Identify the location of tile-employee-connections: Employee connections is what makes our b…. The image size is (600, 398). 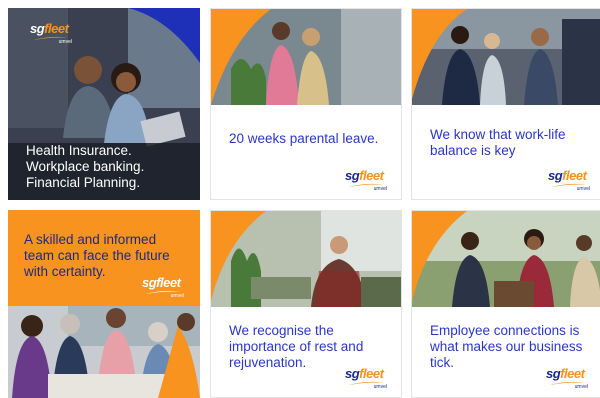
(505, 304).